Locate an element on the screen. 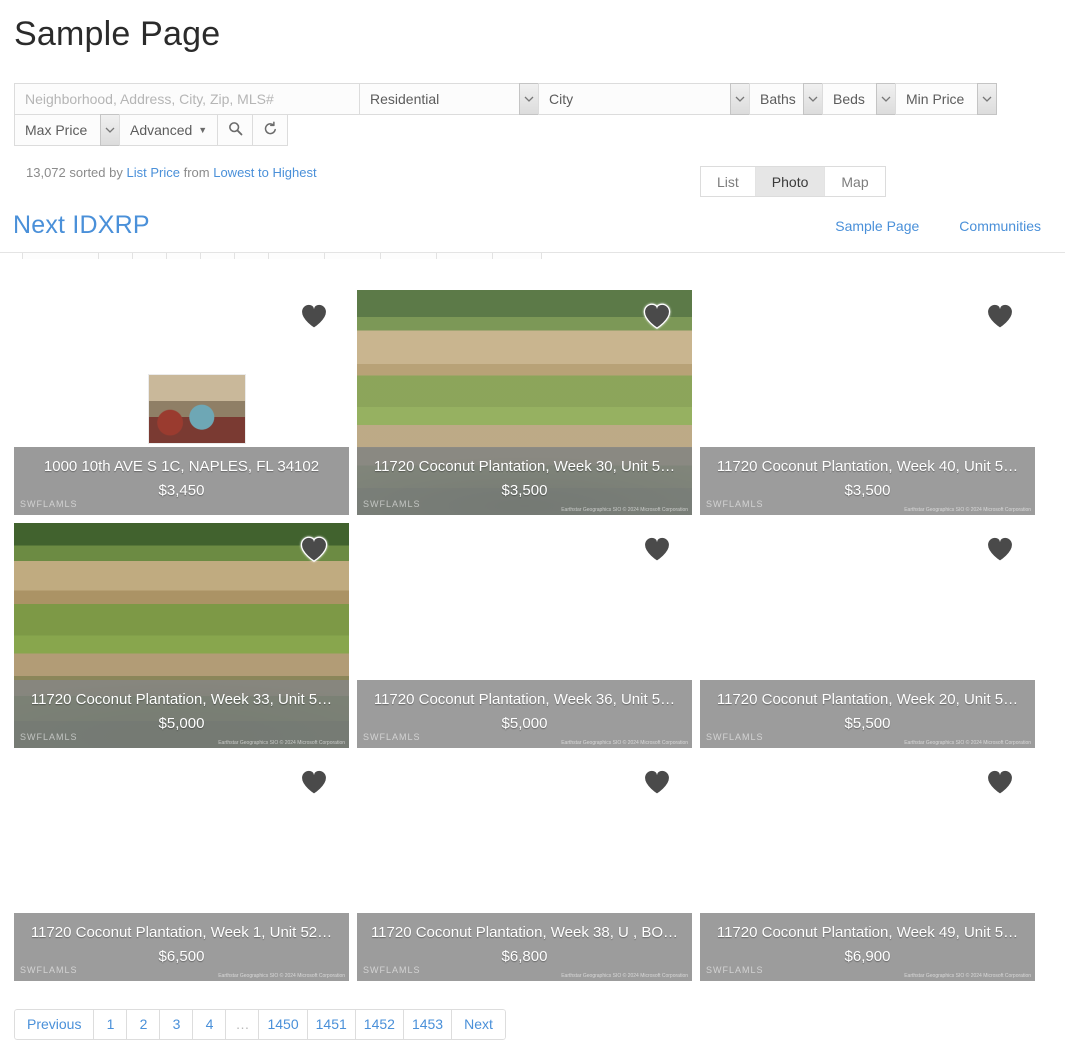  property-type-select: Residential is located at coordinates (449, 99).